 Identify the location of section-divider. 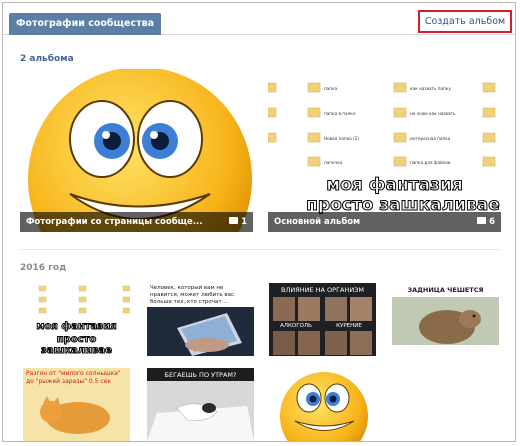
(260, 249).